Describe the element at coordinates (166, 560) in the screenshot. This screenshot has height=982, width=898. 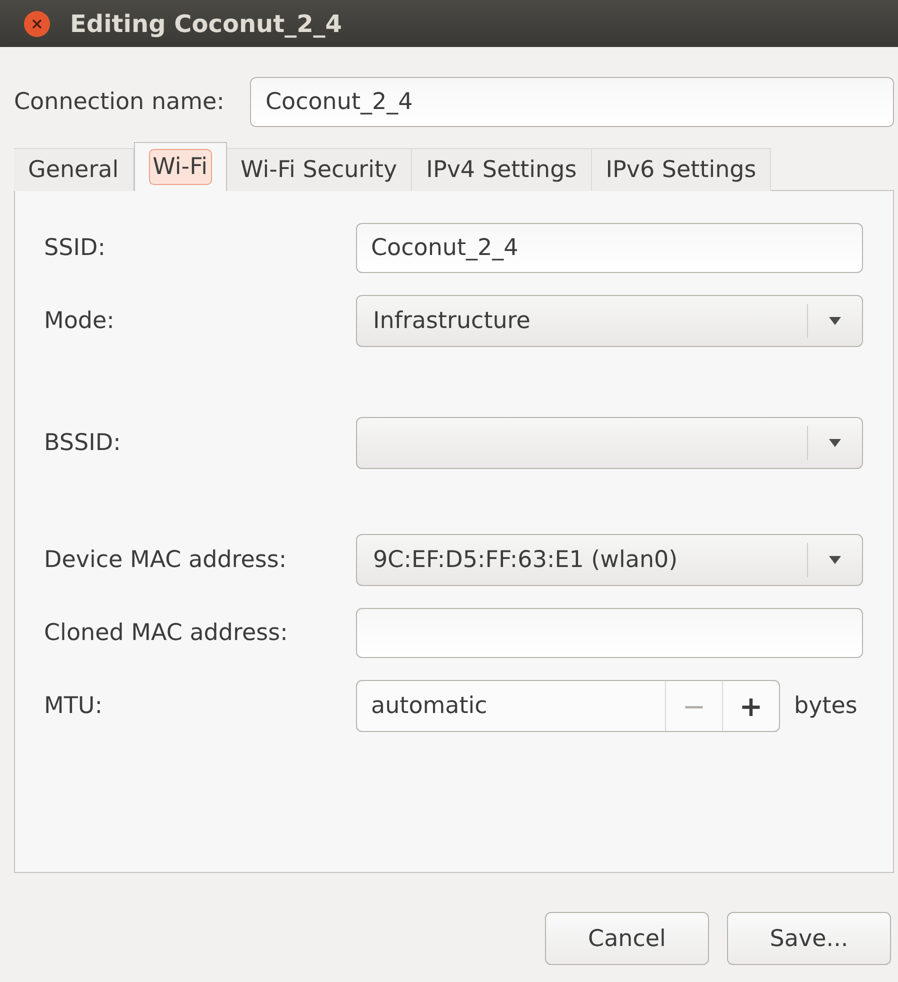
I see `field-label: Device MAC address:` at that location.